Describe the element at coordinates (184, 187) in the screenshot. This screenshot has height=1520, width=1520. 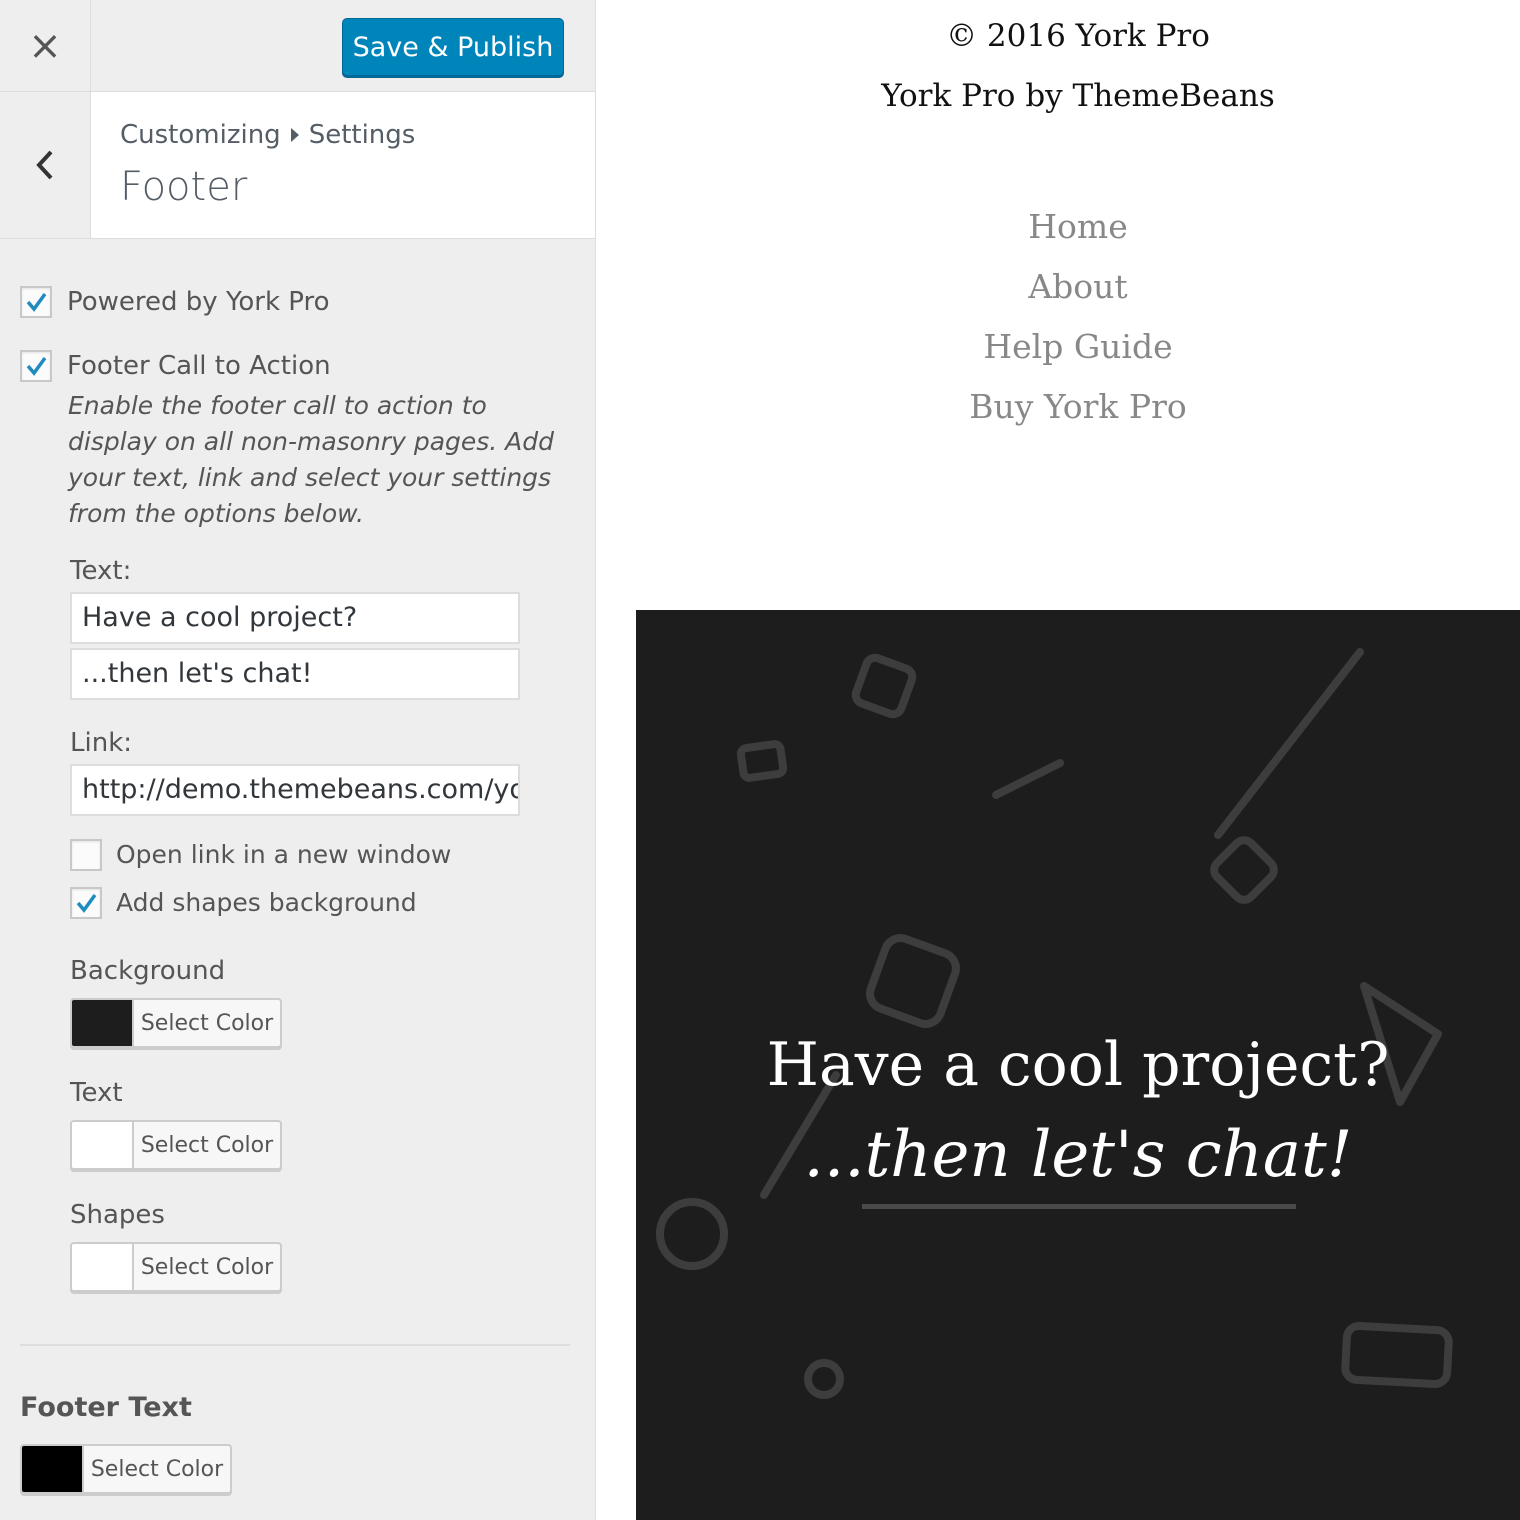
I see `section-title: Footer` at that location.